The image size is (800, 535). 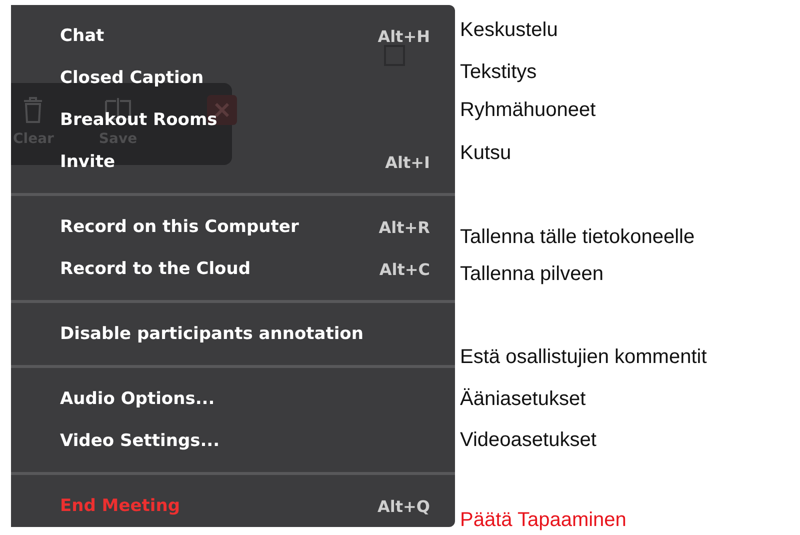 What do you see at coordinates (222, 110) in the screenshot?
I see `close-icon` at bounding box center [222, 110].